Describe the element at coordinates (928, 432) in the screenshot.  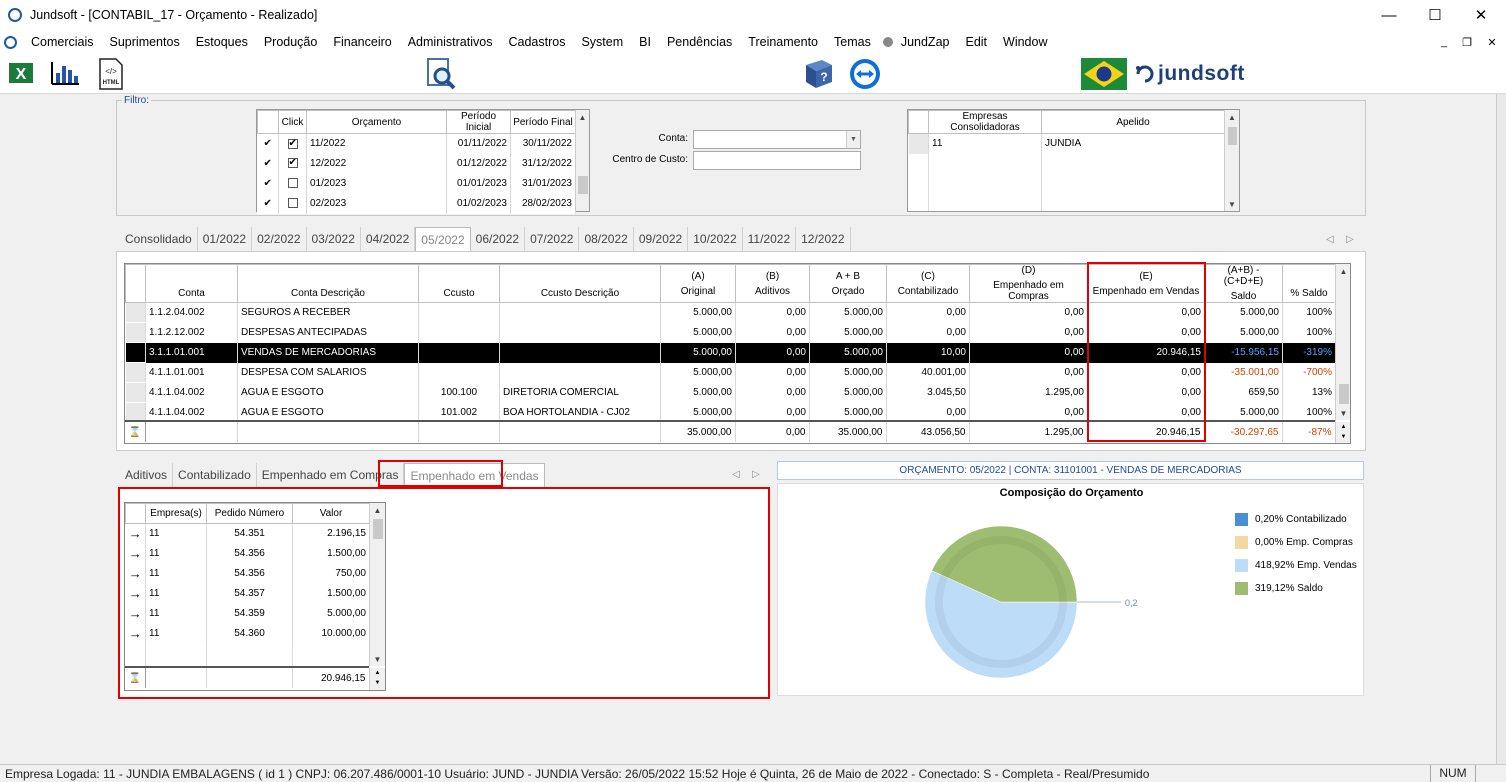
I see `total-contabilizado: 43.056,50` at that location.